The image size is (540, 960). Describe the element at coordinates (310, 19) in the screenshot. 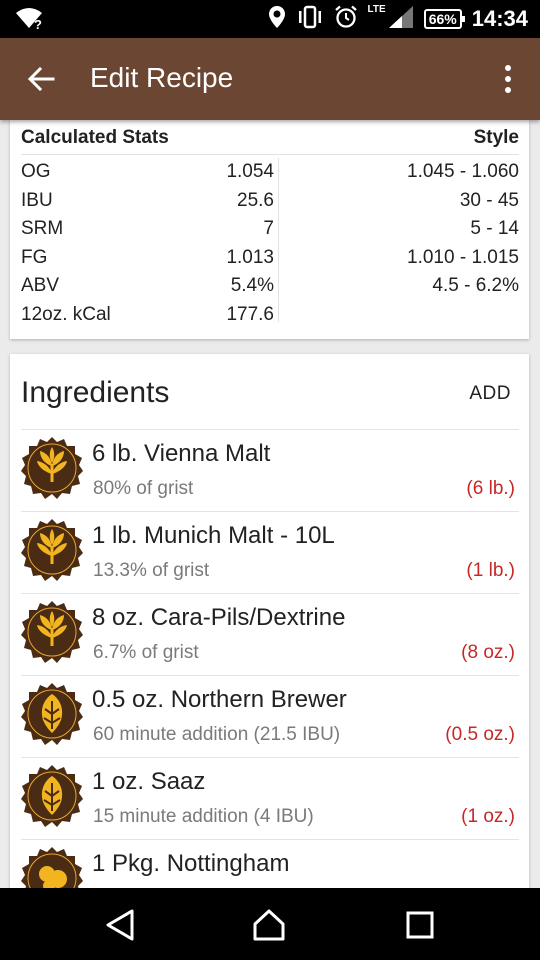

I see `vibrate-icon` at that location.